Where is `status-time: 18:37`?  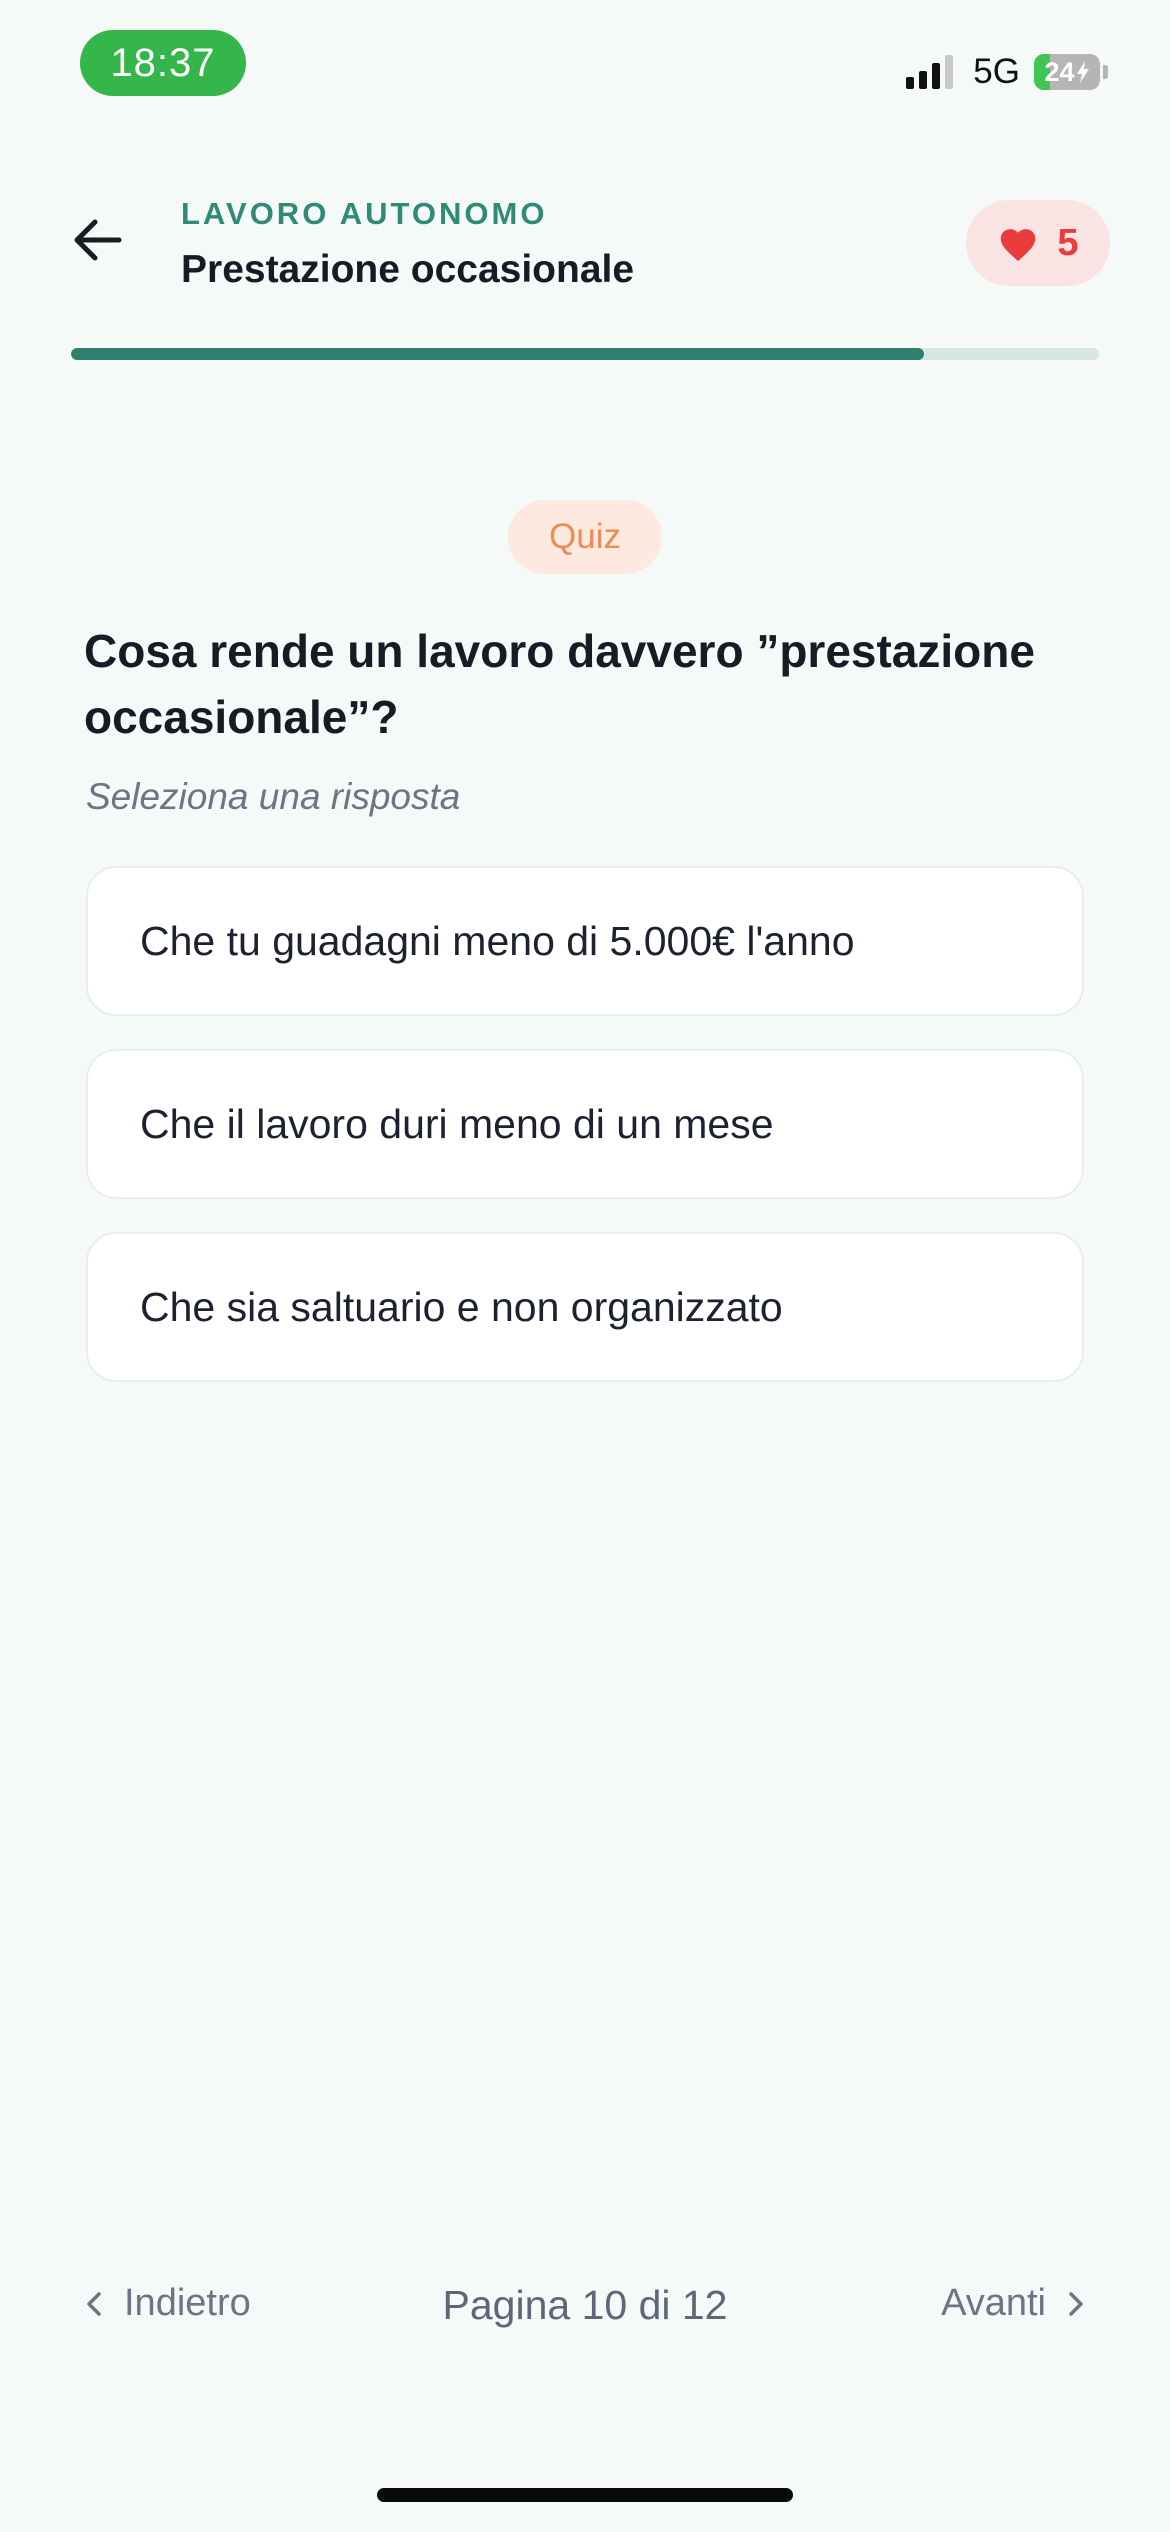 status-time: 18:37 is located at coordinates (163, 63).